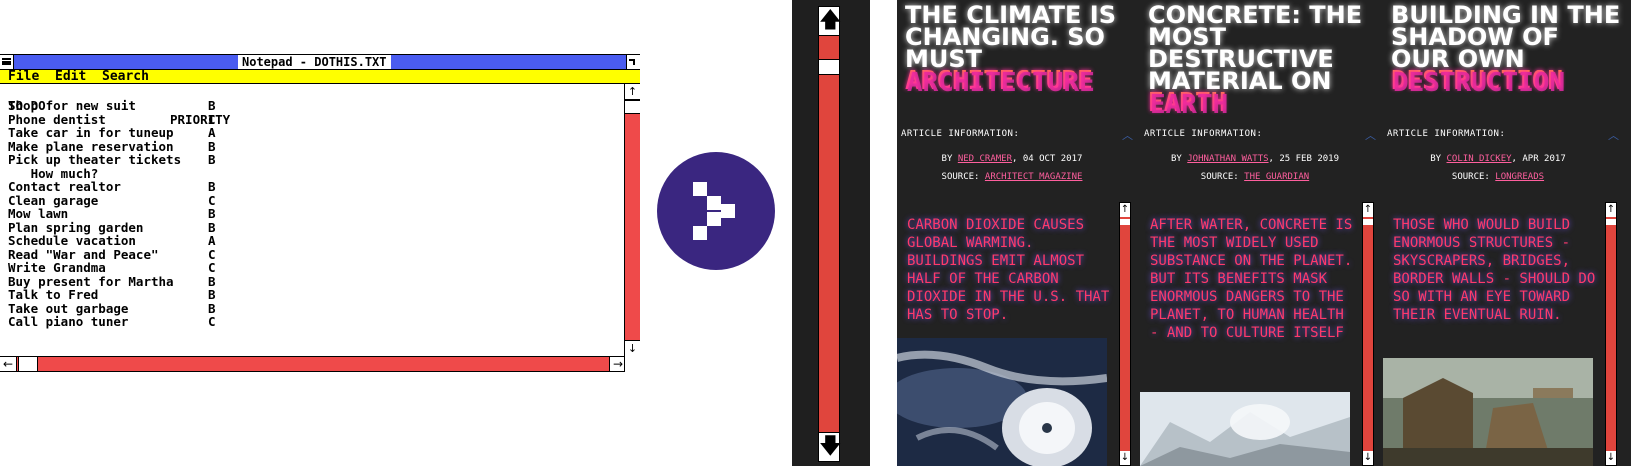  What do you see at coordinates (125, 77) in the screenshot?
I see `menu-search: Search` at bounding box center [125, 77].